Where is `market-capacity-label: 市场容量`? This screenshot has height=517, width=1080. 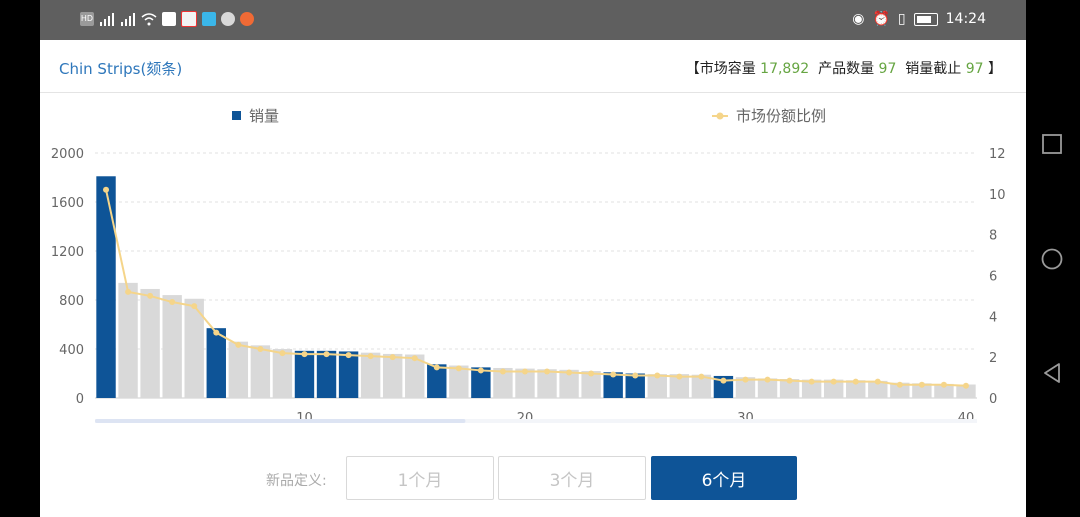 market-capacity-label: 市场容量 is located at coordinates (727, 69).